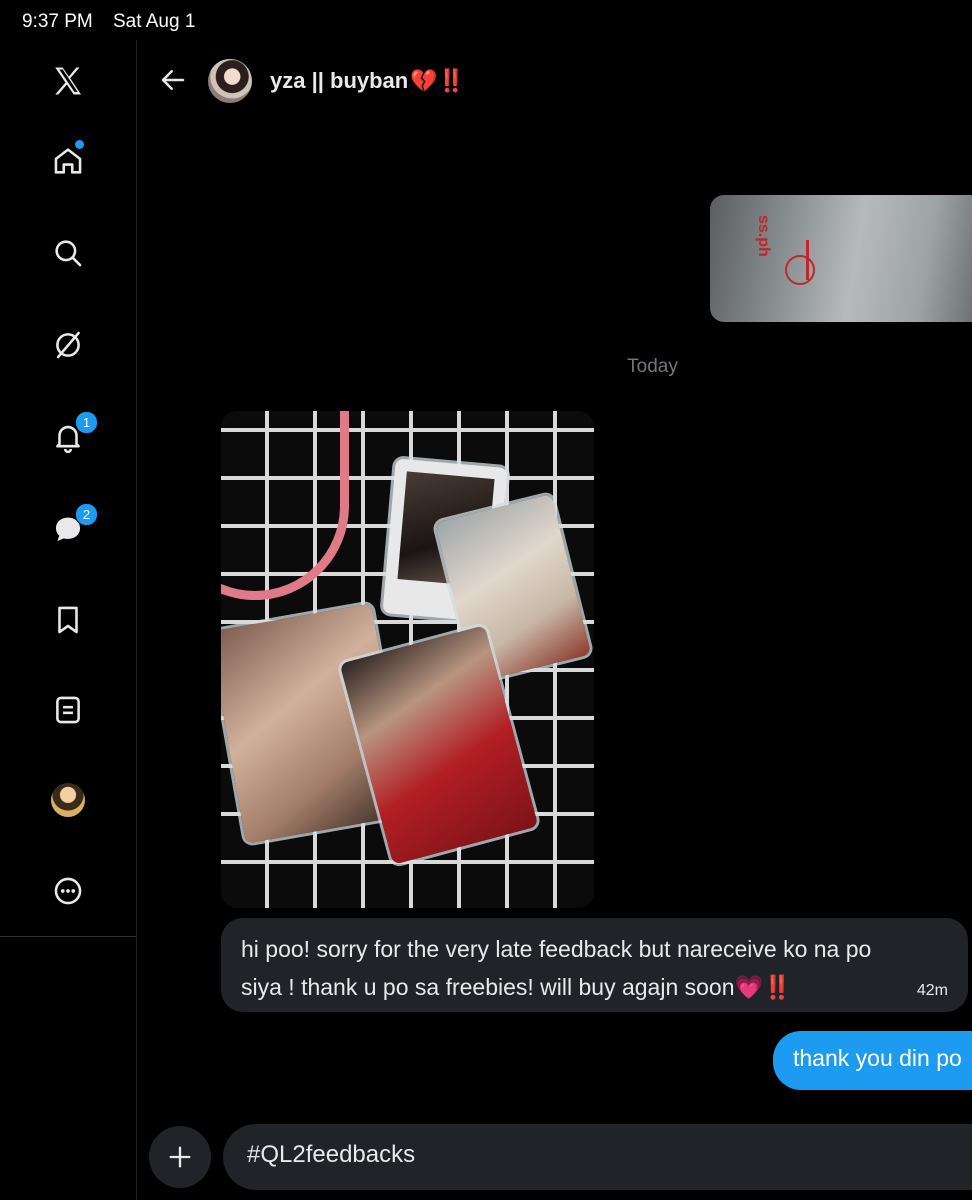 The height and width of the screenshot is (1200, 972). I want to click on date-separator: Today, so click(652, 366).